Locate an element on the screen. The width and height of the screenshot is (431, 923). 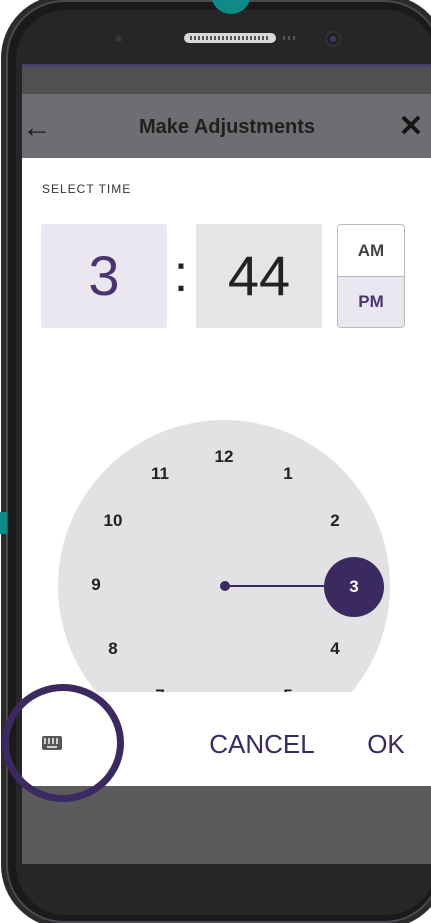
clock-number-3-selected: 3 is located at coordinates (354, 587).